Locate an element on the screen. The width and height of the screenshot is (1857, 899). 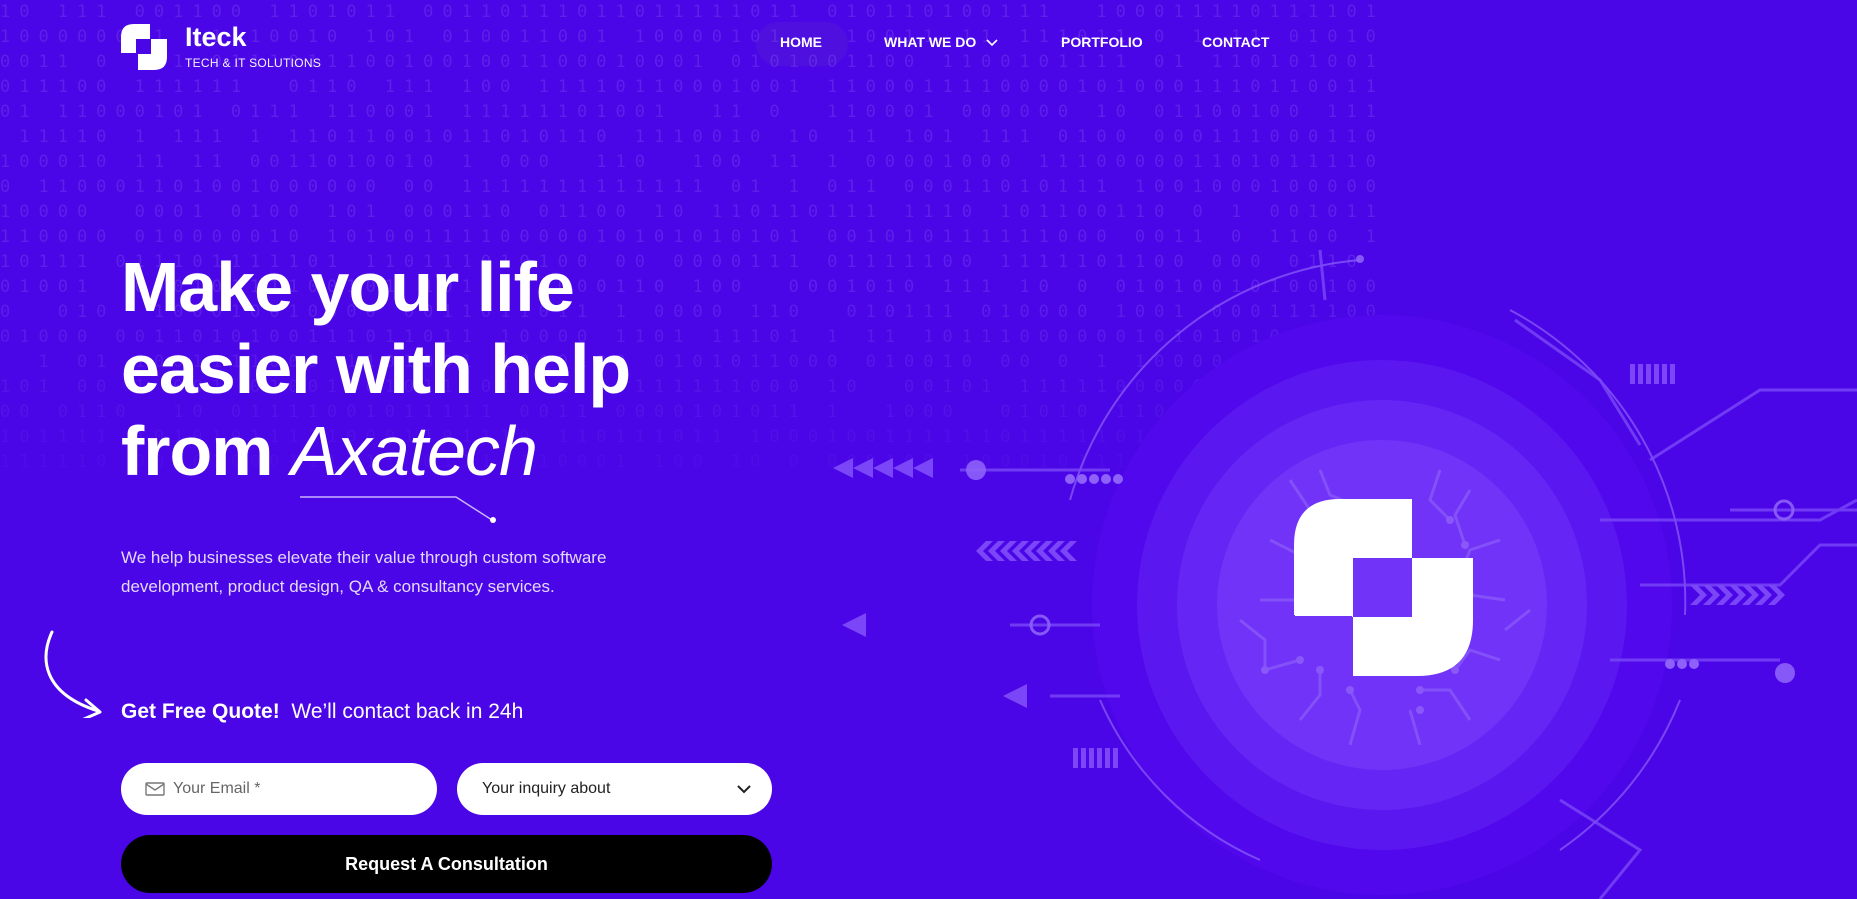
free-quote-title: Get Free Quote! is located at coordinates (200, 711).